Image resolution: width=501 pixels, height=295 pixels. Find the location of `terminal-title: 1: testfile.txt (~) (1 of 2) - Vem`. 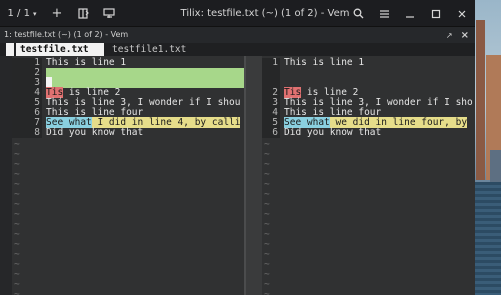

terminal-title: 1: testfile.txt (~) (1 of 2) - Vem is located at coordinates (66, 34).